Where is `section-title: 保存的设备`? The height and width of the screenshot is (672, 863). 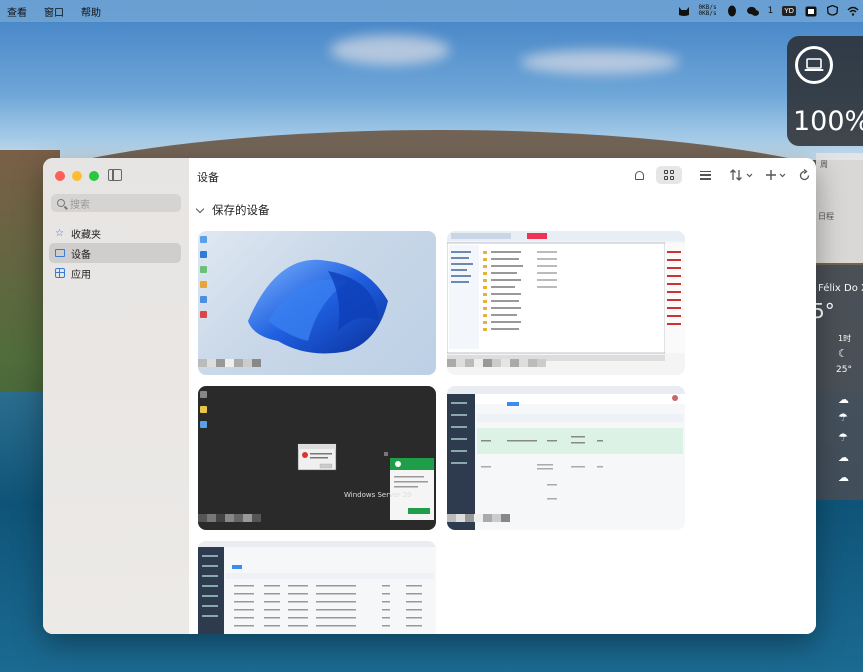 section-title: 保存的设备 is located at coordinates (241, 210).